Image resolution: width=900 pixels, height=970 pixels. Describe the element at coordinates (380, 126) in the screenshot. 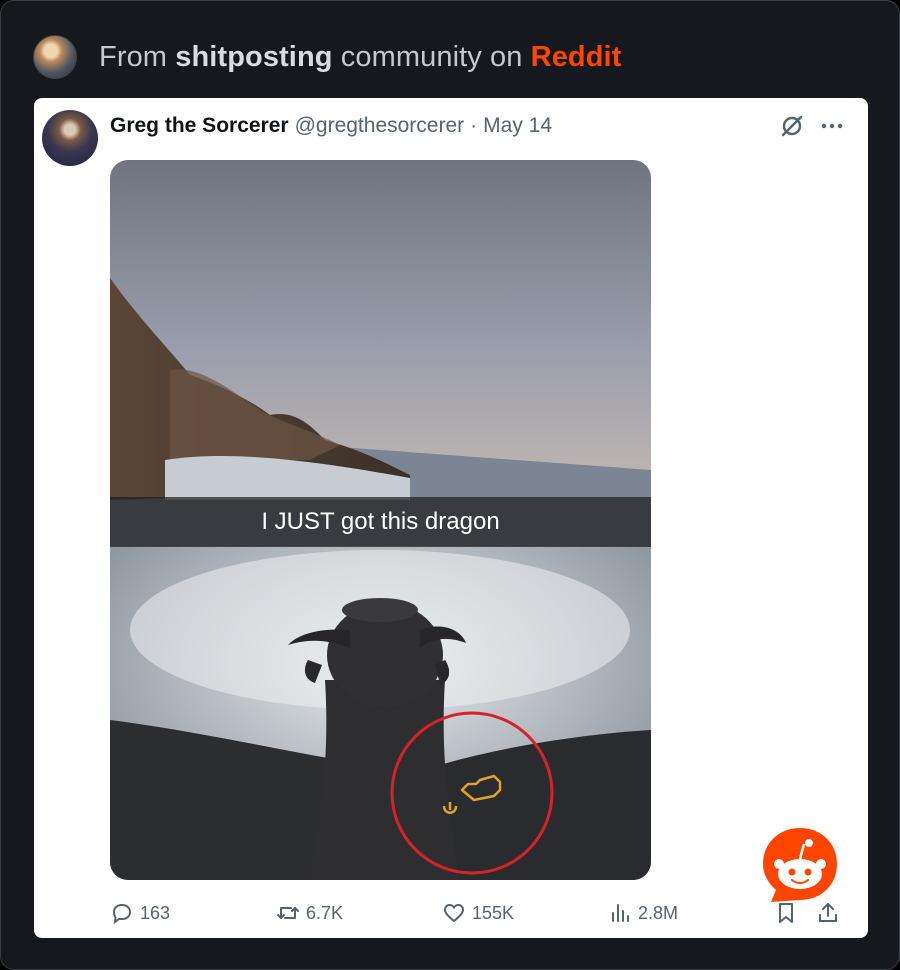

I see `author-handle: @gregthesorcerer` at that location.